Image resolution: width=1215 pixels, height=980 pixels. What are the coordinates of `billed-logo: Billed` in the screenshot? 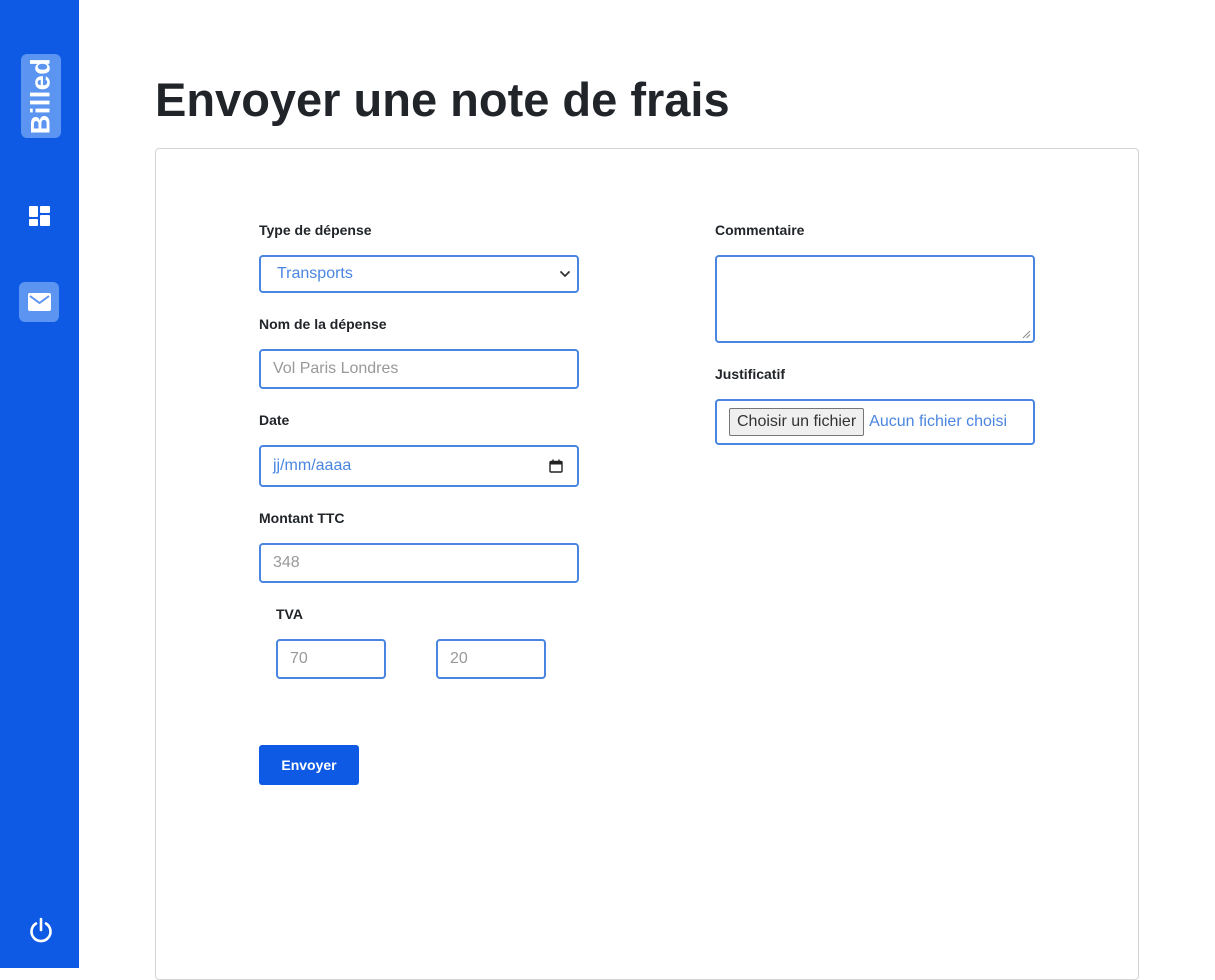 It's located at (41, 96).